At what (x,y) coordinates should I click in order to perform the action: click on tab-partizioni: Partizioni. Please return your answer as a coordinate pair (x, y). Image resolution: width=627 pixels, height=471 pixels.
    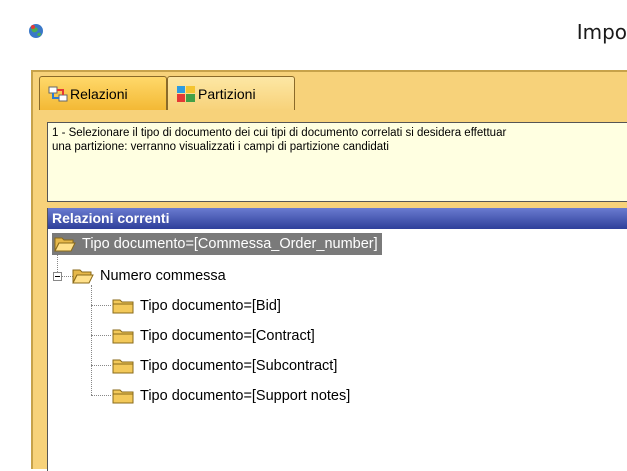
    Looking at the image, I should click on (231, 93).